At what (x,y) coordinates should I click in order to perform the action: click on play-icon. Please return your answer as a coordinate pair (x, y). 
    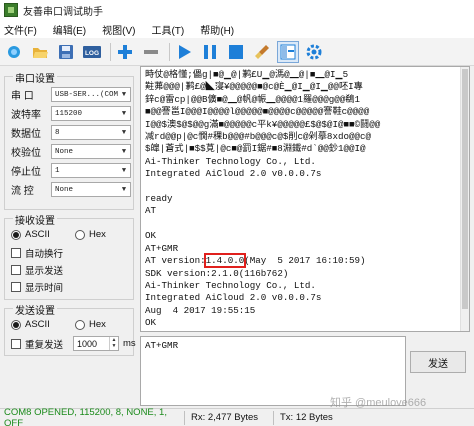
    Looking at the image, I should click on (185, 51).